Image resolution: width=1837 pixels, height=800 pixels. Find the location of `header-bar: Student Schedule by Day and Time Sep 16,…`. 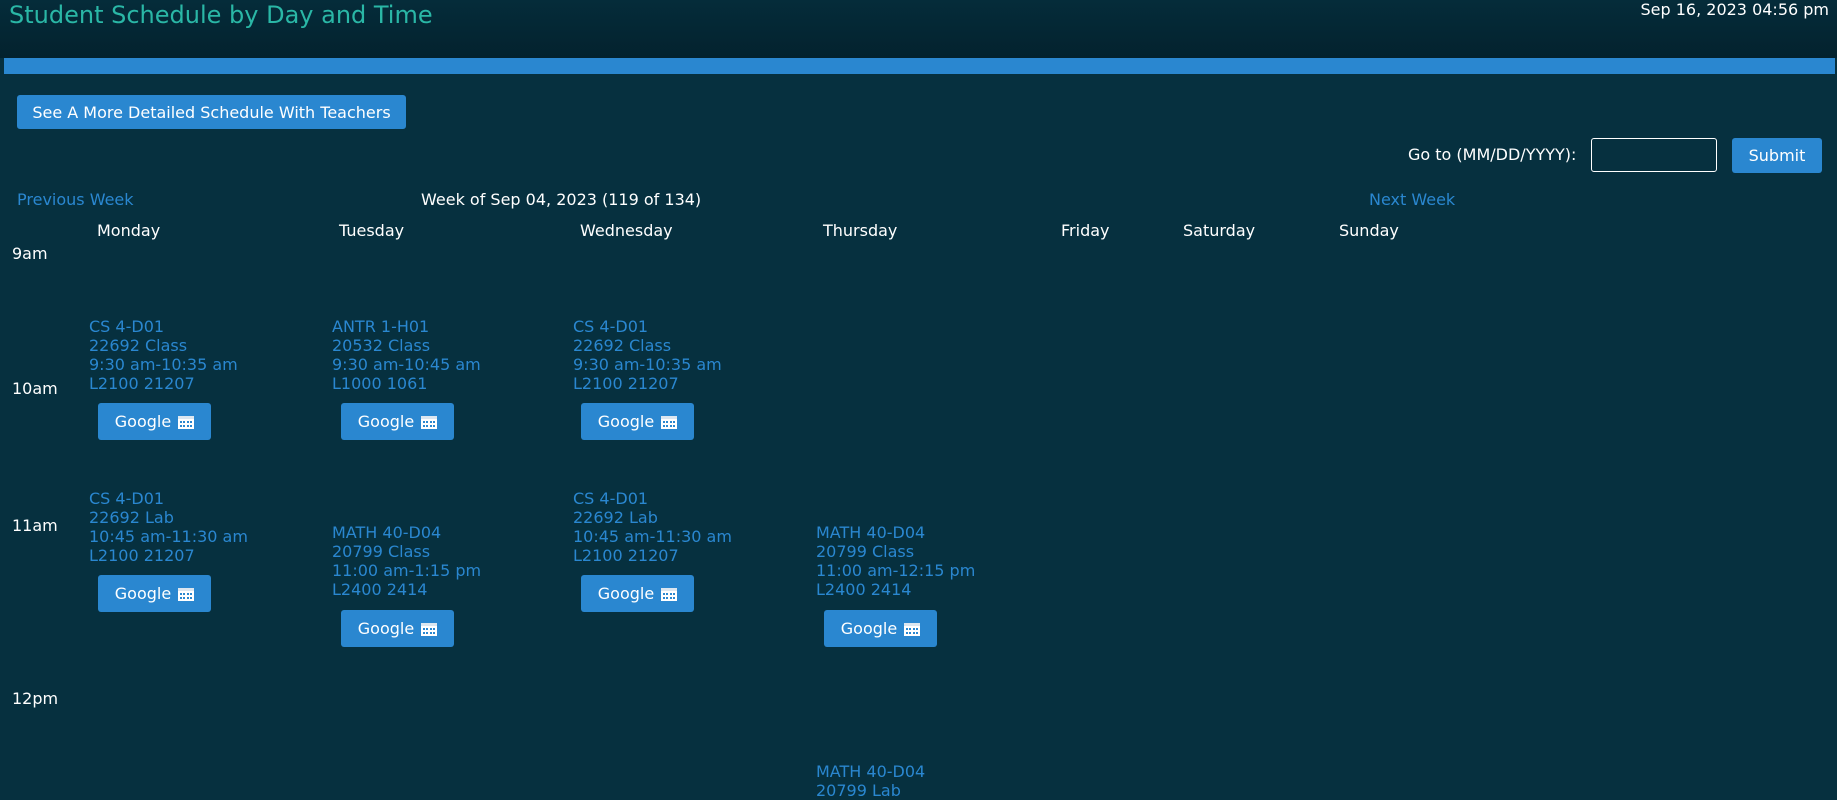

header-bar: Student Schedule by Day and Time Sep 16,… is located at coordinates (918, 29).